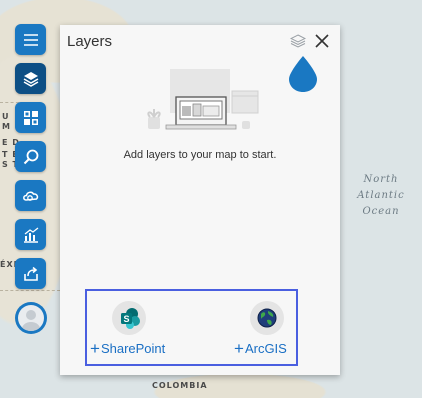 This screenshot has width=422, height=398. What do you see at coordinates (6, 126) in the screenshot?
I see `map-edge-label: M` at bounding box center [6, 126].